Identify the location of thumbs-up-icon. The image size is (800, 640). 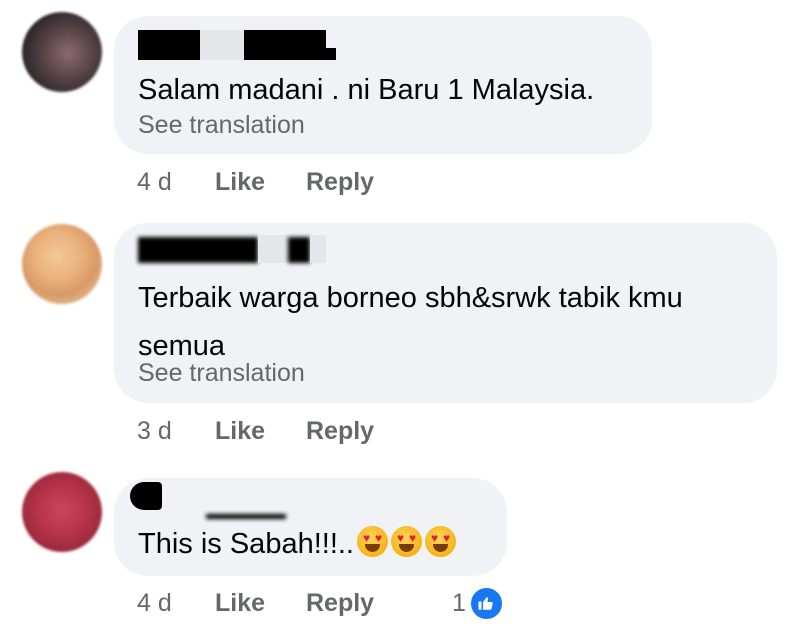
(486, 603).